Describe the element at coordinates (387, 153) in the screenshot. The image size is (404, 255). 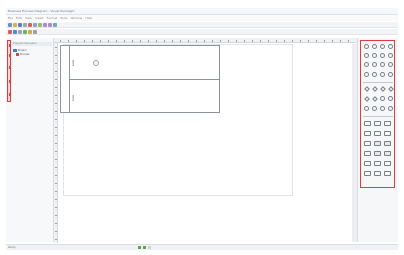
I see `vertical-pool-tool-icon` at that location.